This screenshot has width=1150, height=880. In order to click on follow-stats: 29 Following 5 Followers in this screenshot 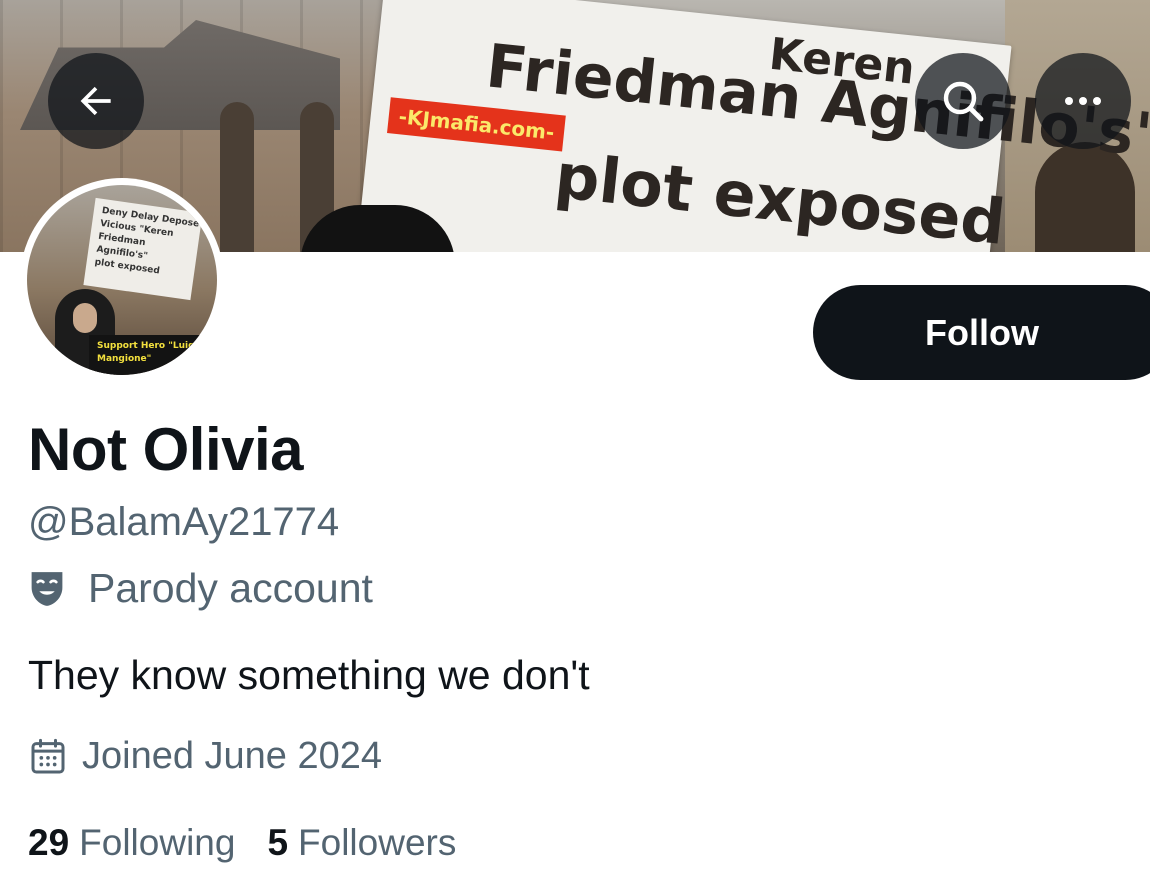, I will do `click(242, 843)`.